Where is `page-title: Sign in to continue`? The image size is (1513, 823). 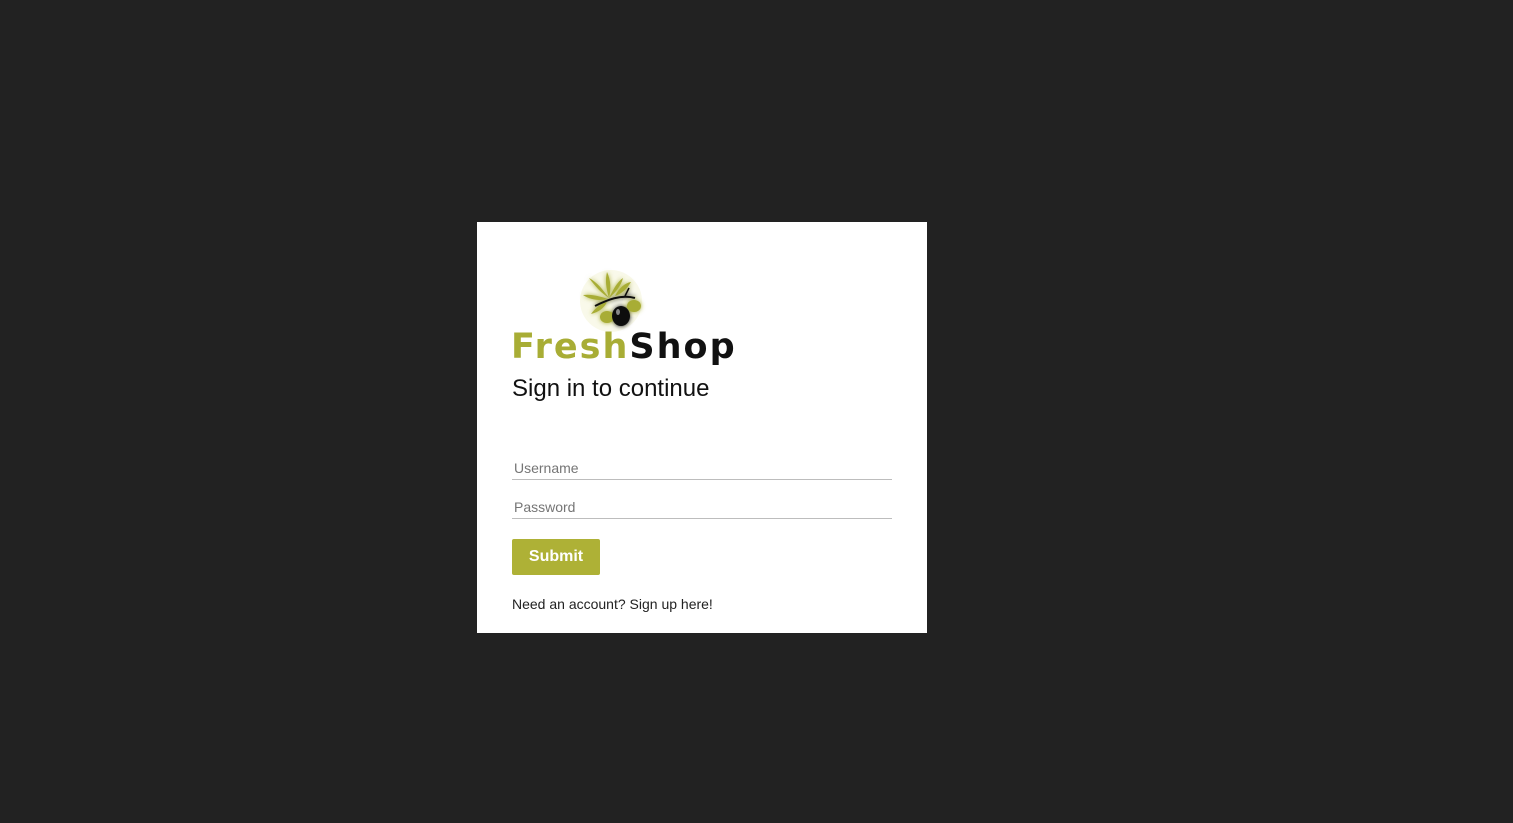 page-title: Sign in to continue is located at coordinates (611, 388).